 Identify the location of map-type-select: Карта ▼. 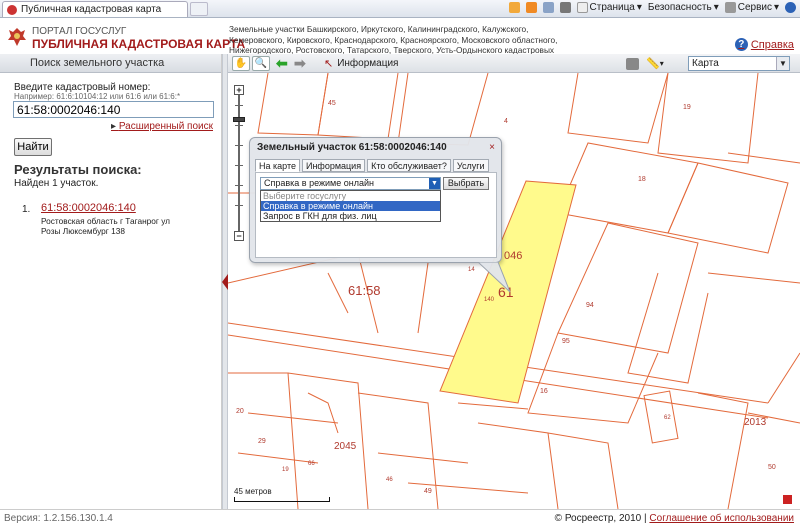
(739, 63).